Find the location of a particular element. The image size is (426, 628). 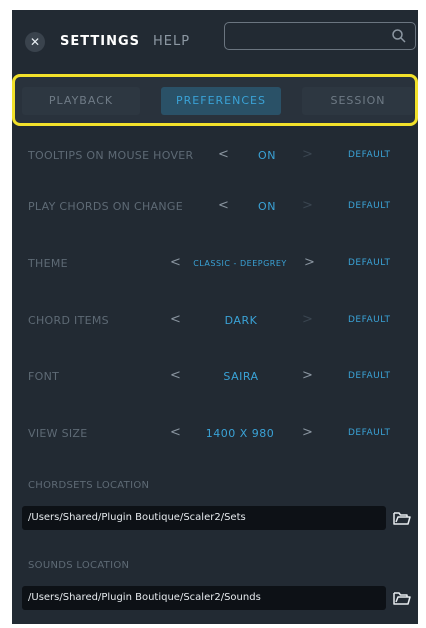

header-bar: ✕ SETTINGS HELP is located at coordinates (215, 39).